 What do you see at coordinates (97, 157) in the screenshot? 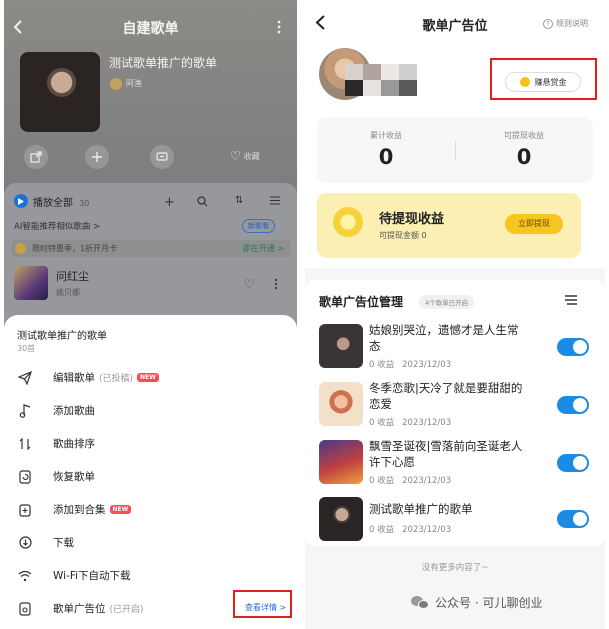
I see `add-icon` at bounding box center [97, 157].